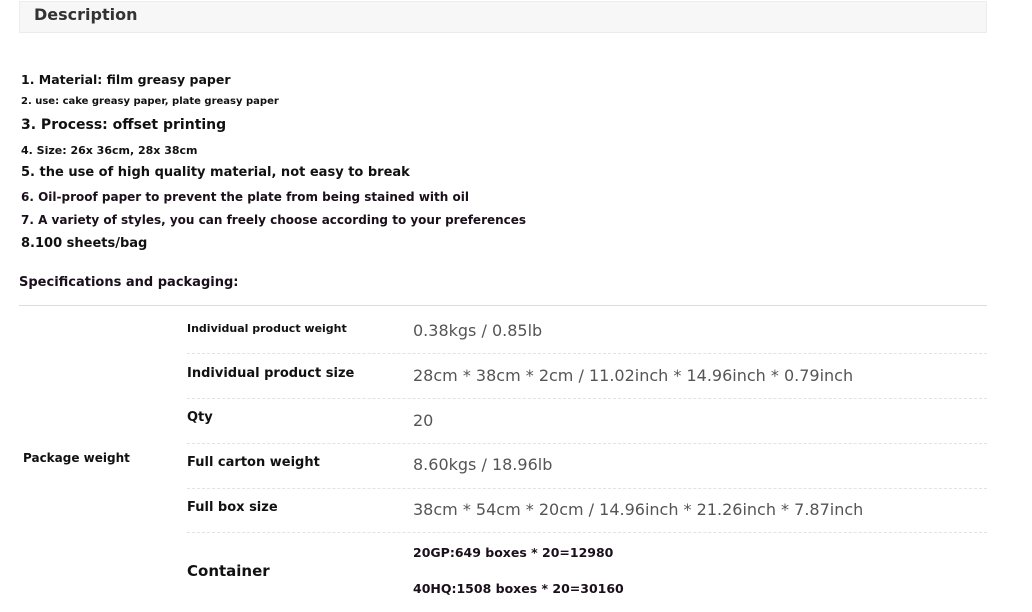 Image resolution: width=1032 pixels, height=612 pixels. What do you see at coordinates (513, 552) in the screenshot?
I see `spec-value-container-20gp: 20GP:649 boxes * 20=12980` at bounding box center [513, 552].